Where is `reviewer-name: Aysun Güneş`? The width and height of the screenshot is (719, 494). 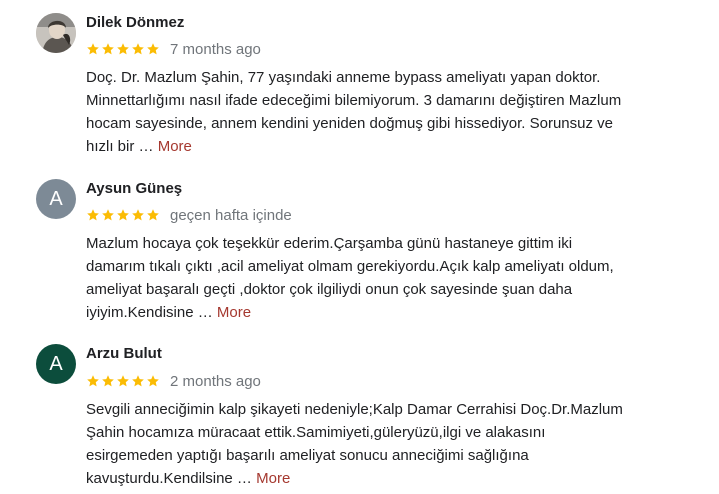 reviewer-name: Aysun Güneş is located at coordinates (134, 188).